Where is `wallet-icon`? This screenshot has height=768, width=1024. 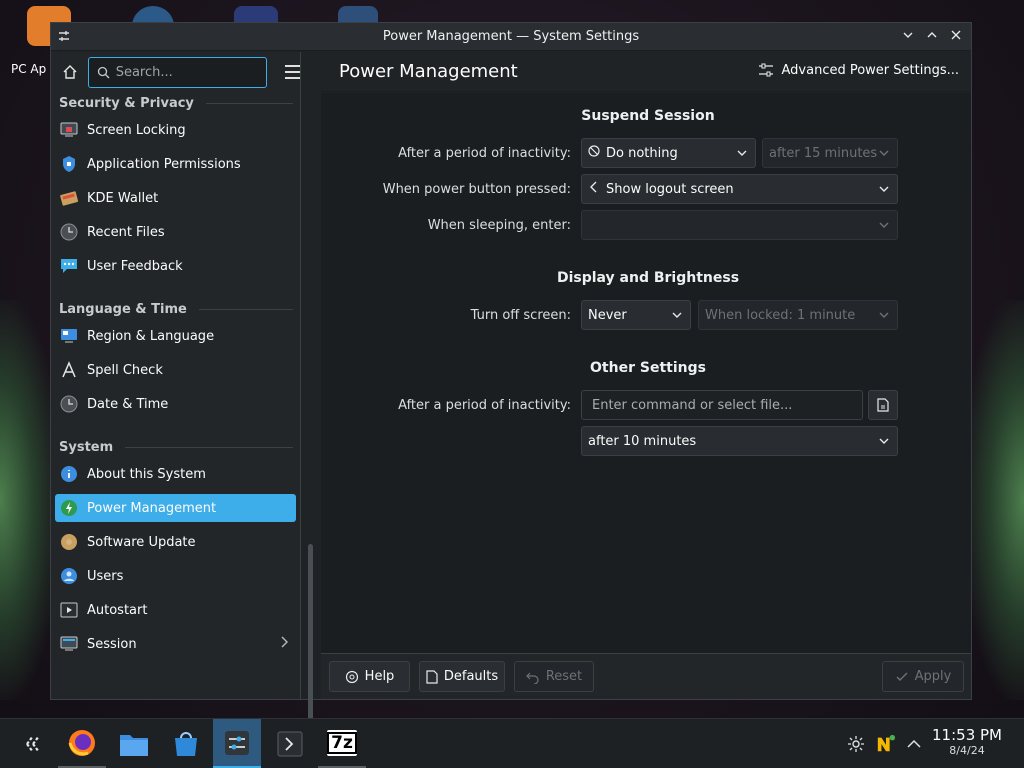 wallet-icon is located at coordinates (69, 198).